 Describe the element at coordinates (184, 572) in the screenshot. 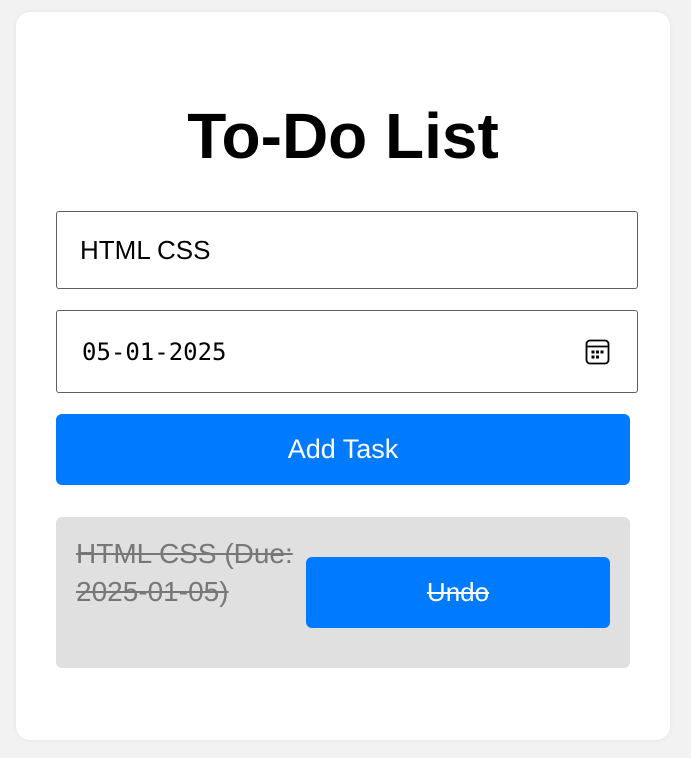

I see `task-text: HTML CSS (Due: 2025-01-05)` at that location.